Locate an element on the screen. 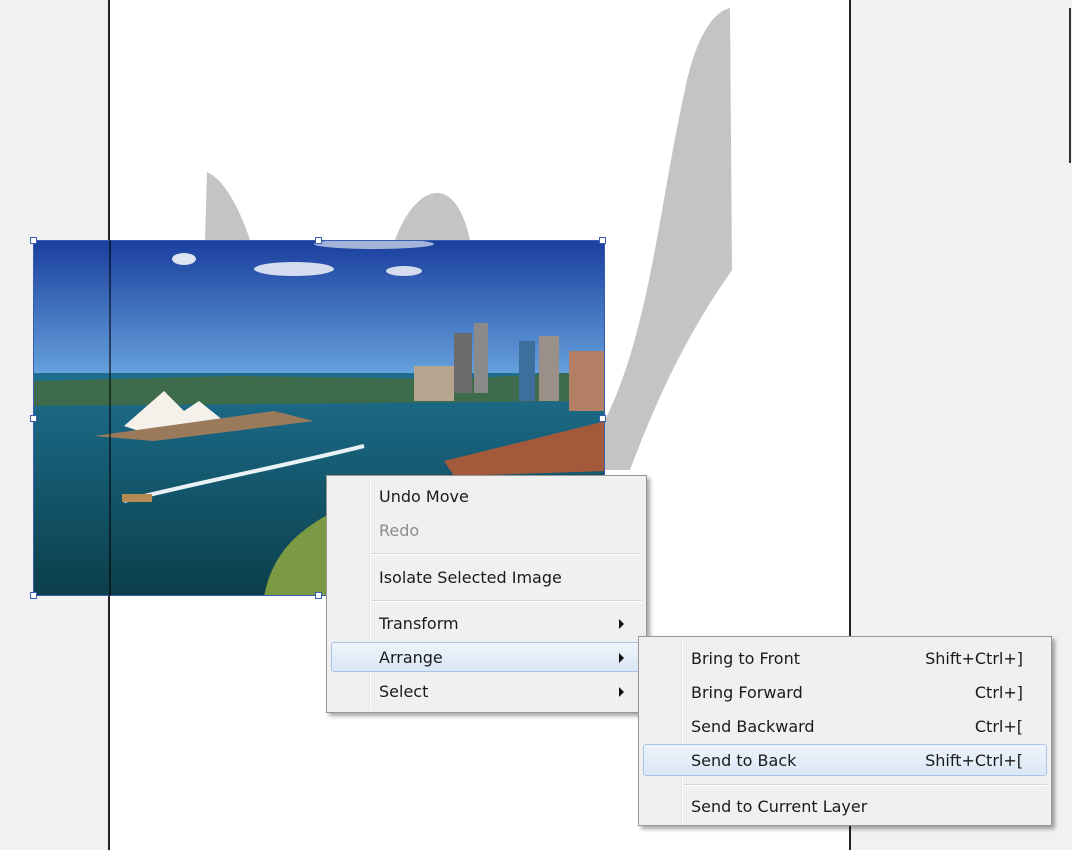  menu-item-send-backward: Send Backward Ctrl+[ is located at coordinates (845, 726).